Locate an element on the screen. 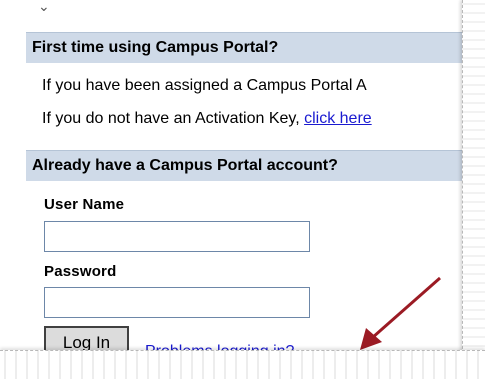  password-input is located at coordinates (177, 302).